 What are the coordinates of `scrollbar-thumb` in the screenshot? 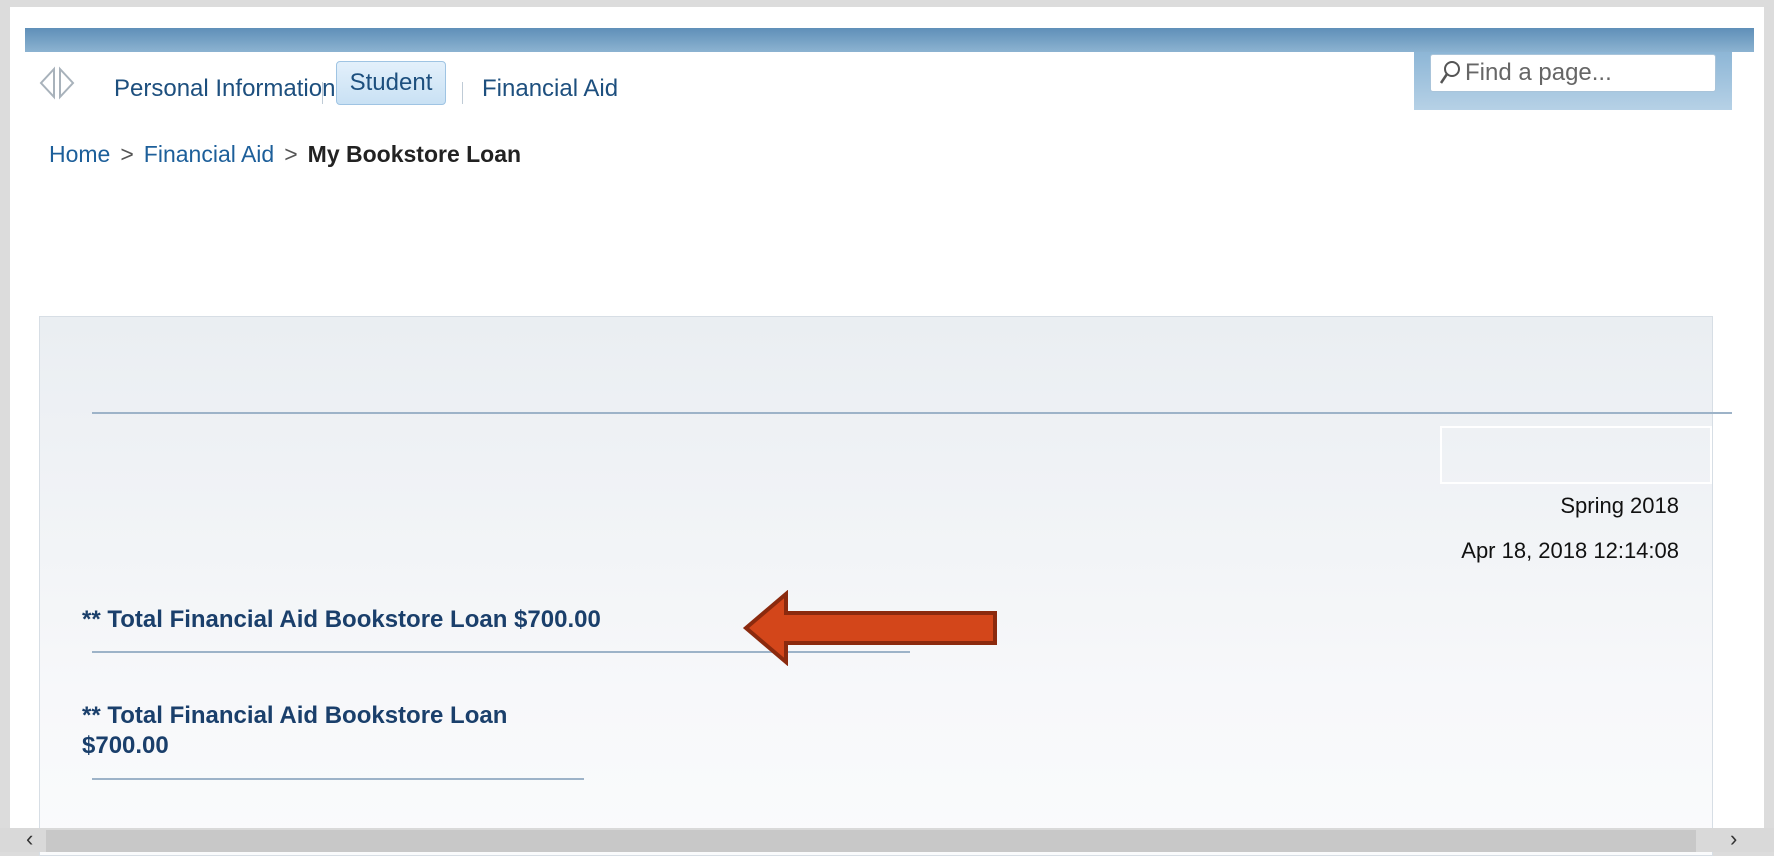 It's located at (871, 841).